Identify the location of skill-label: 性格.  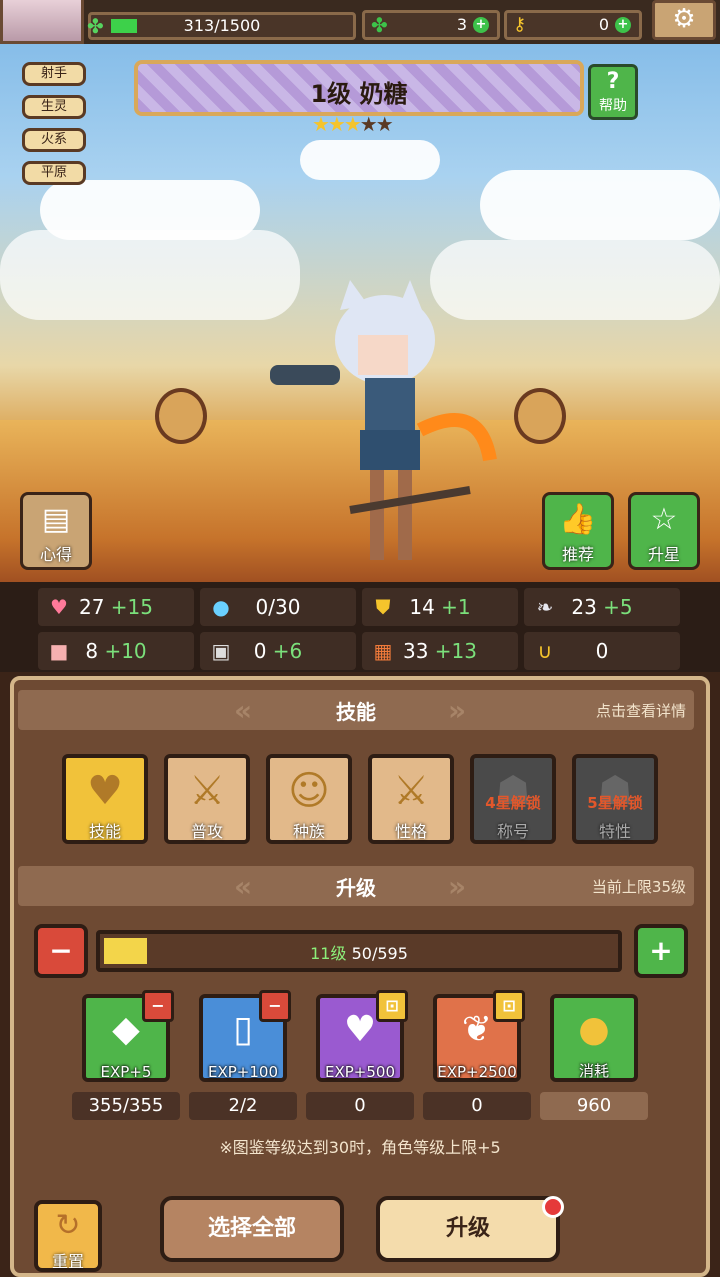
(410, 831).